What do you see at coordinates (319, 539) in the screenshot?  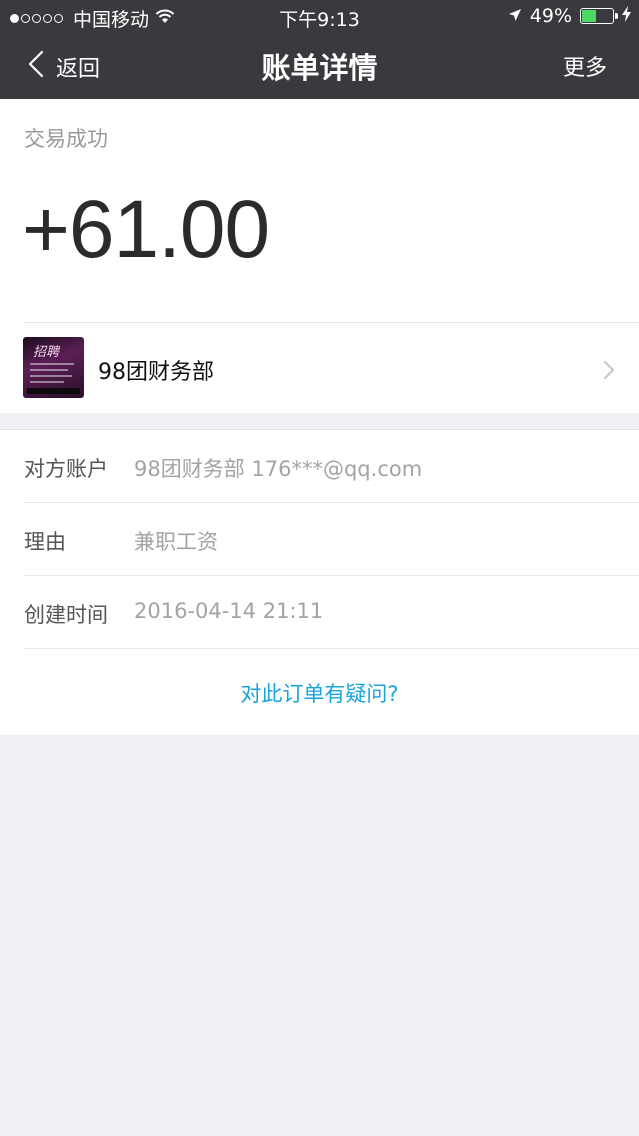 I see `detail-row-reason: 理由 兼职工资` at bounding box center [319, 539].